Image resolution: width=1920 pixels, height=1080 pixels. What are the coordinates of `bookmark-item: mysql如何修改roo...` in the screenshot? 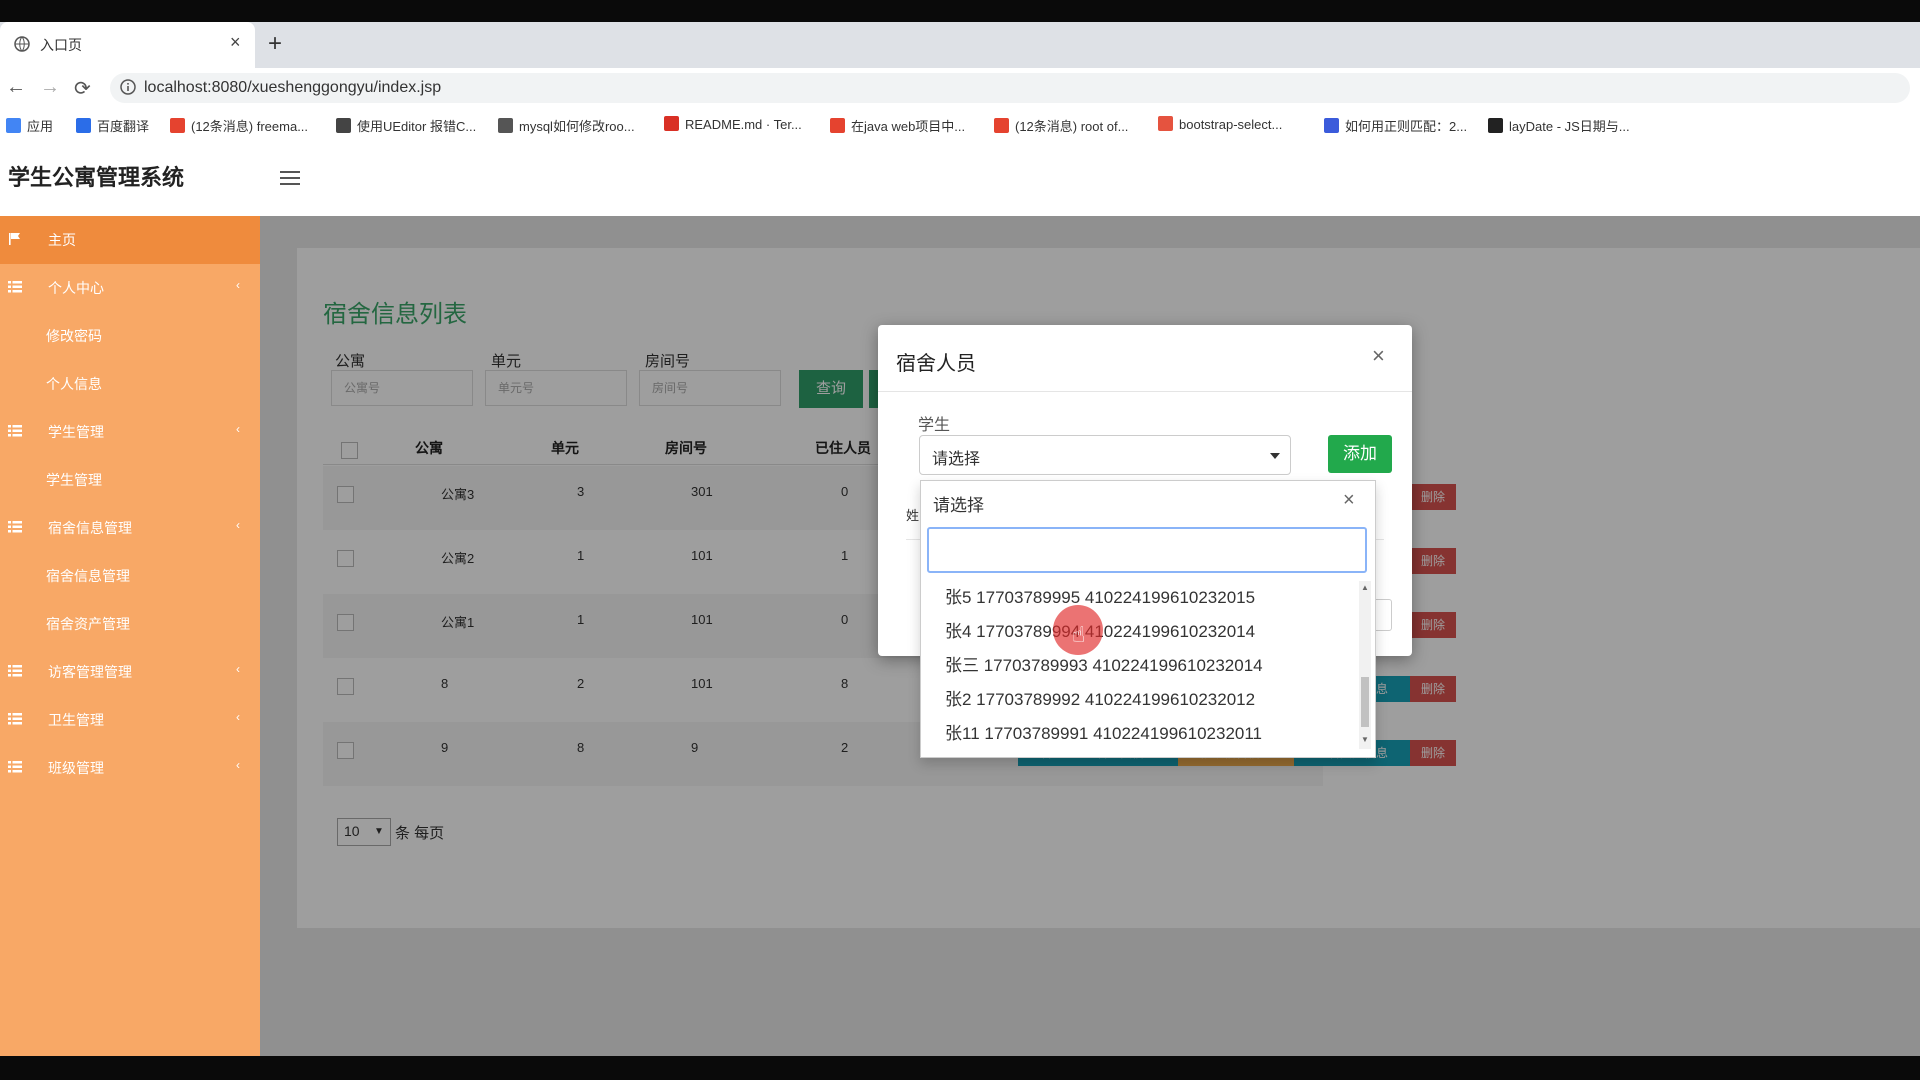 It's located at (566, 125).